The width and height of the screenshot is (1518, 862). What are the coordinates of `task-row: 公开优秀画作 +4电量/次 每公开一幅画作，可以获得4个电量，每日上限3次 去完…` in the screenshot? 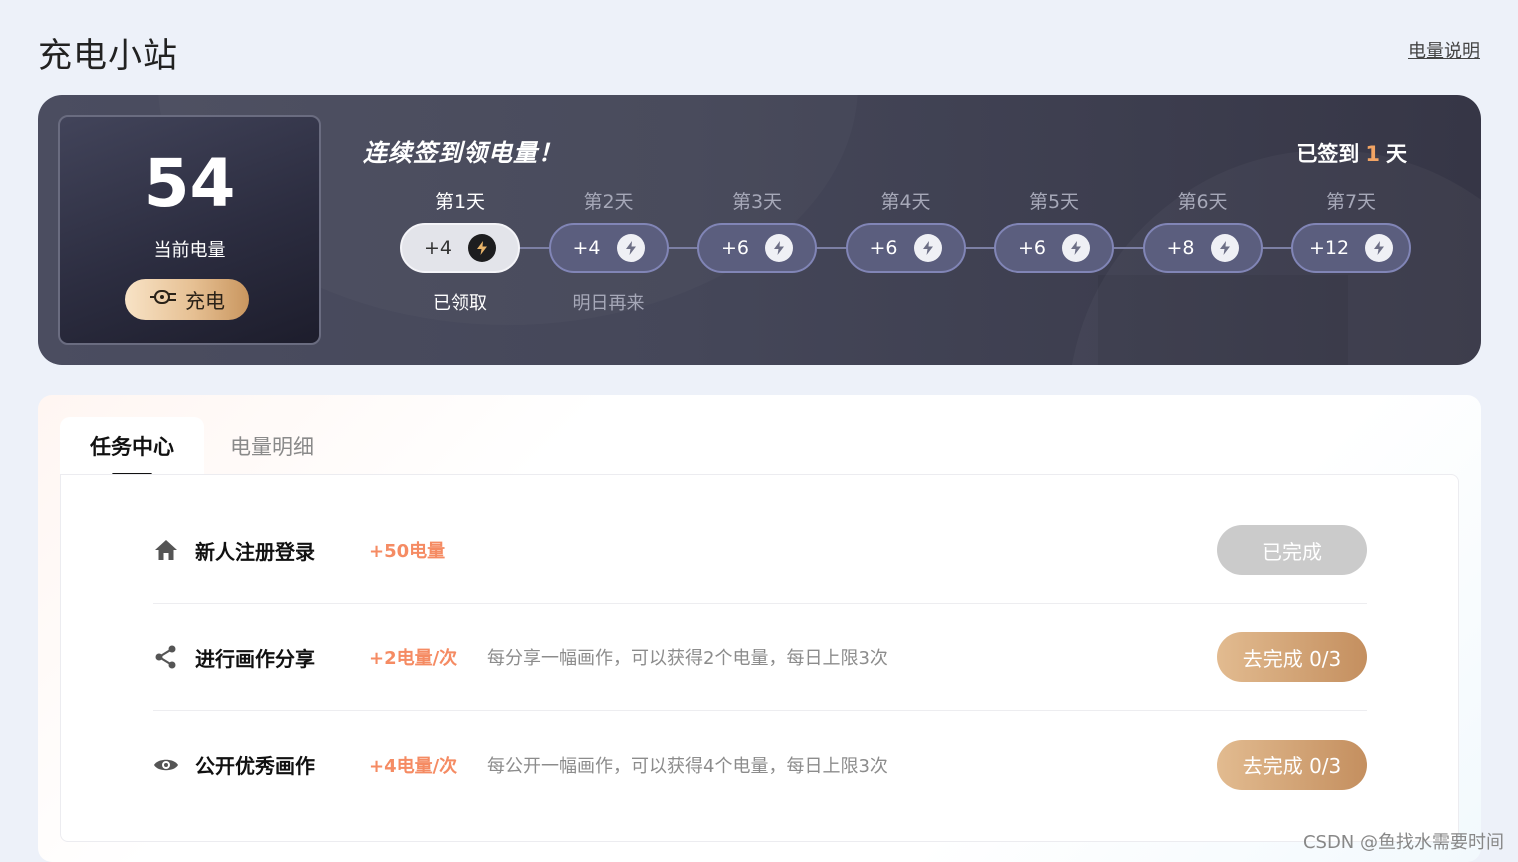 It's located at (760, 764).